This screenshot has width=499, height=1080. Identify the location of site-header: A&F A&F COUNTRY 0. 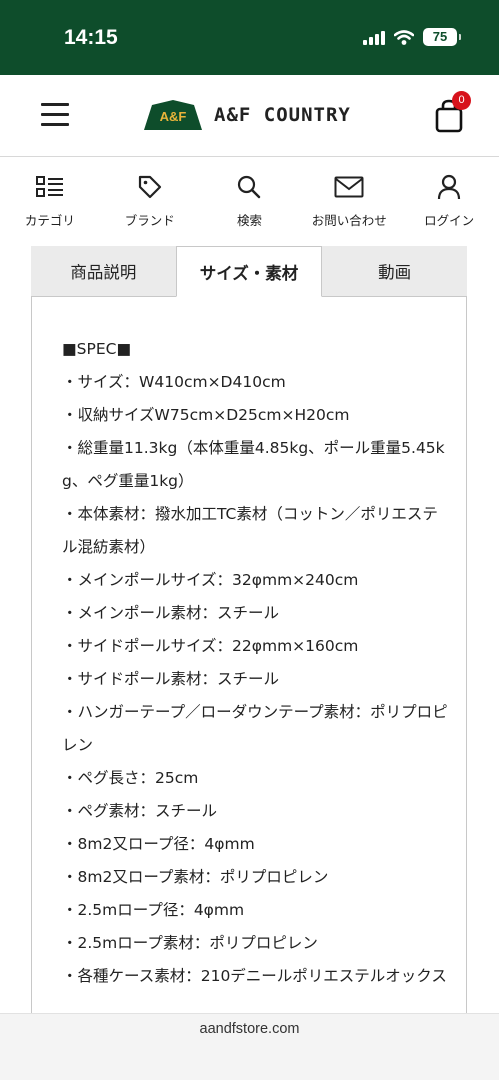
(249, 116).